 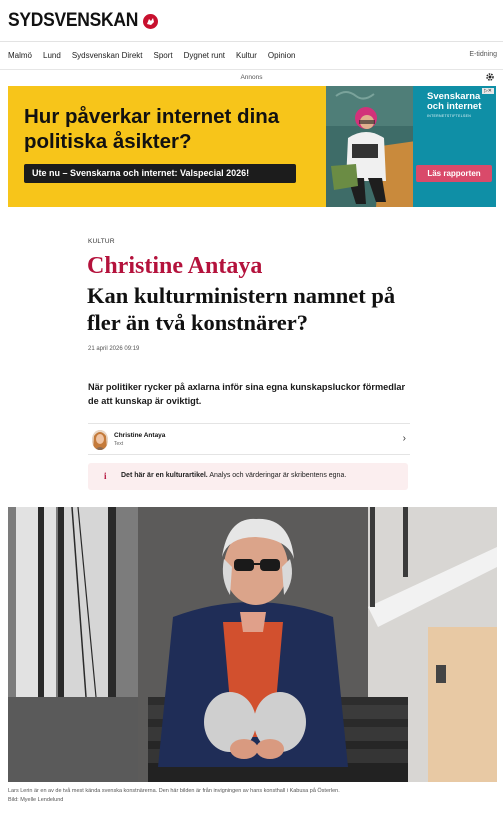 I want to click on nav-item-kultur: Kultur, so click(x=246, y=55).